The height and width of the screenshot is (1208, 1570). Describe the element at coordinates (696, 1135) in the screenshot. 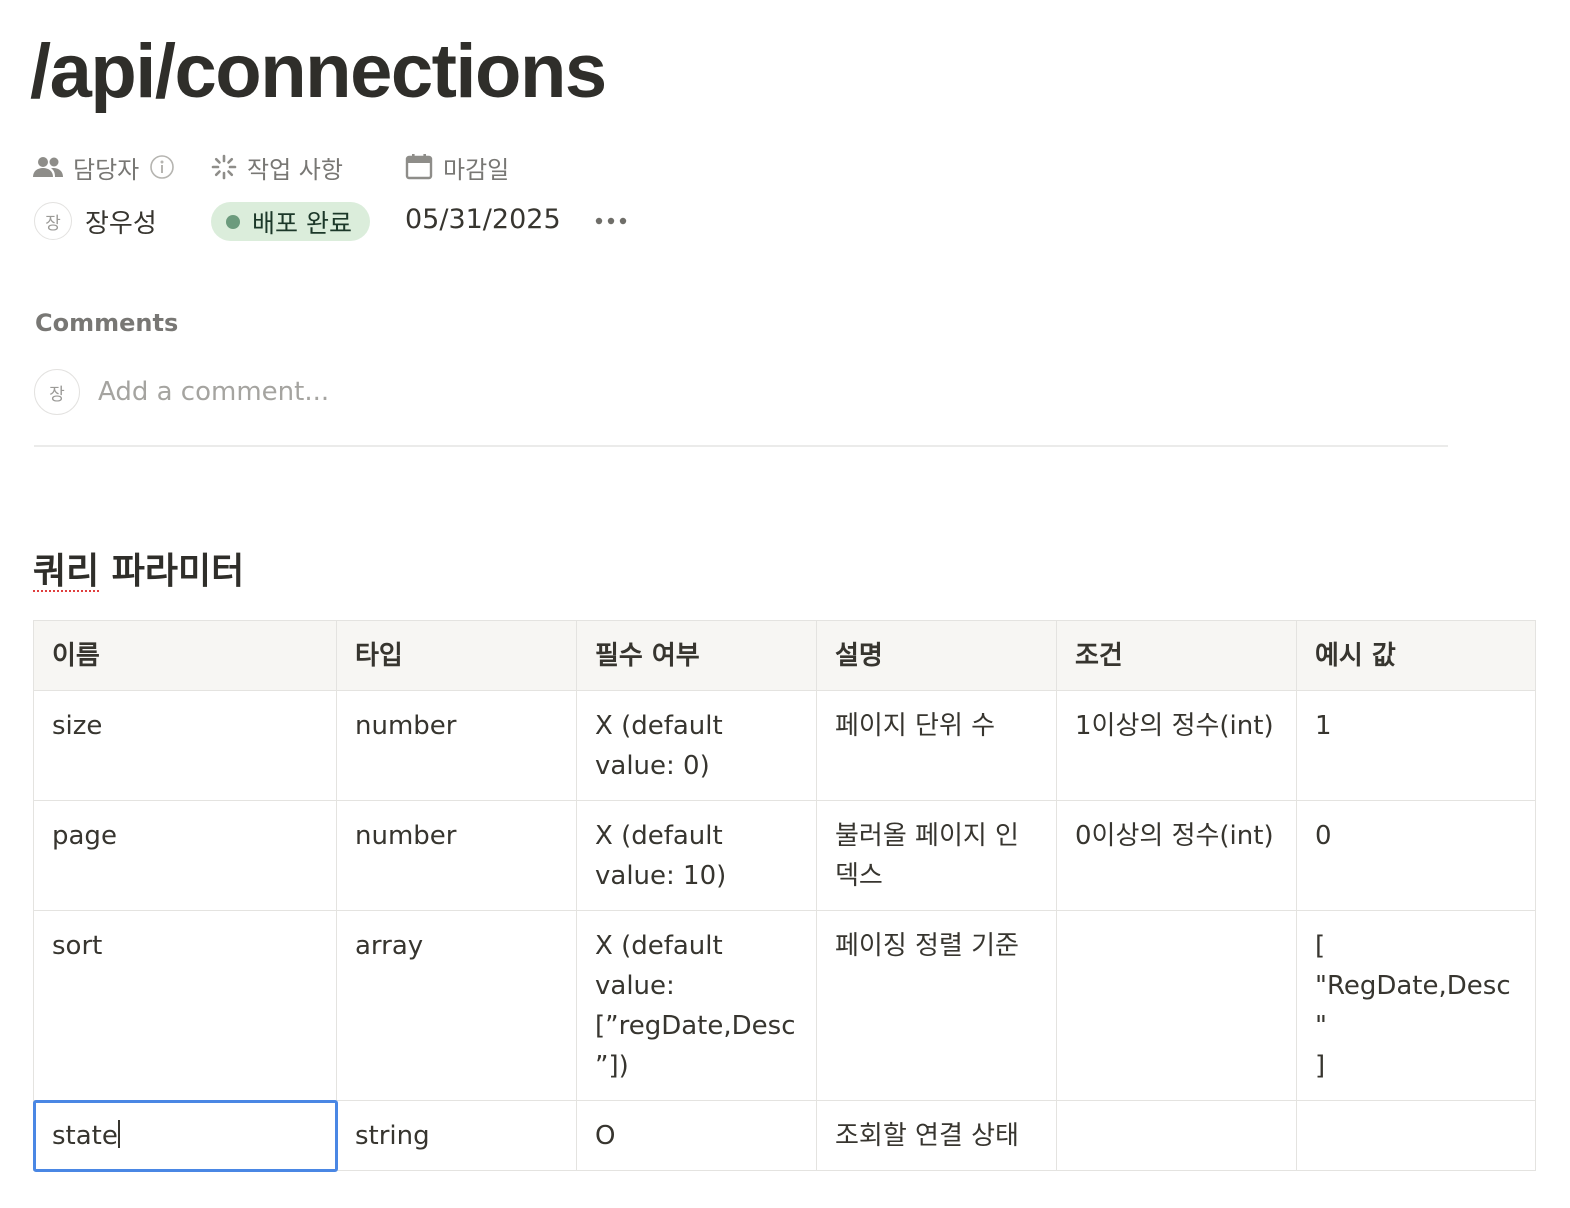

I see `table-cell: O` at that location.